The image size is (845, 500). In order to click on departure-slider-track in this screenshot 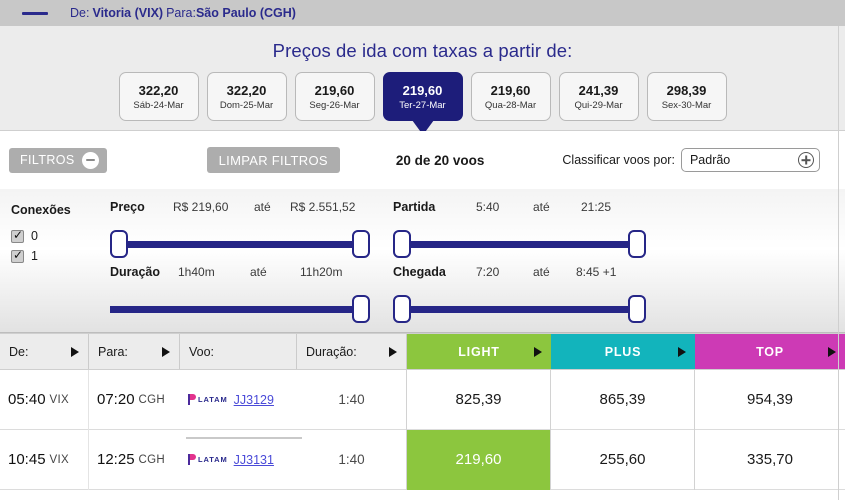, I will do `click(519, 244)`.